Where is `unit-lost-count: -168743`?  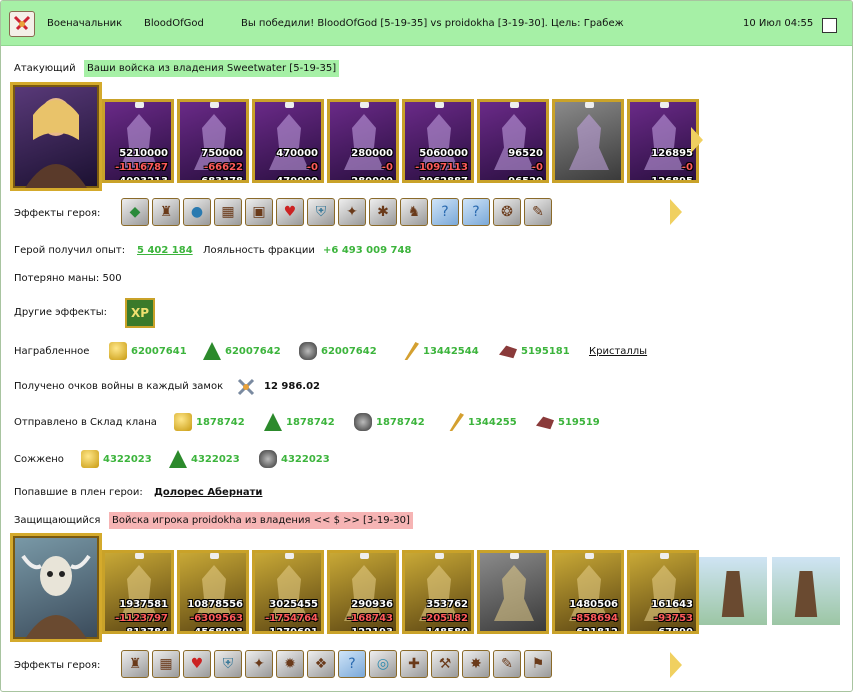
unit-lost-count: -168743 is located at coordinates (370, 618).